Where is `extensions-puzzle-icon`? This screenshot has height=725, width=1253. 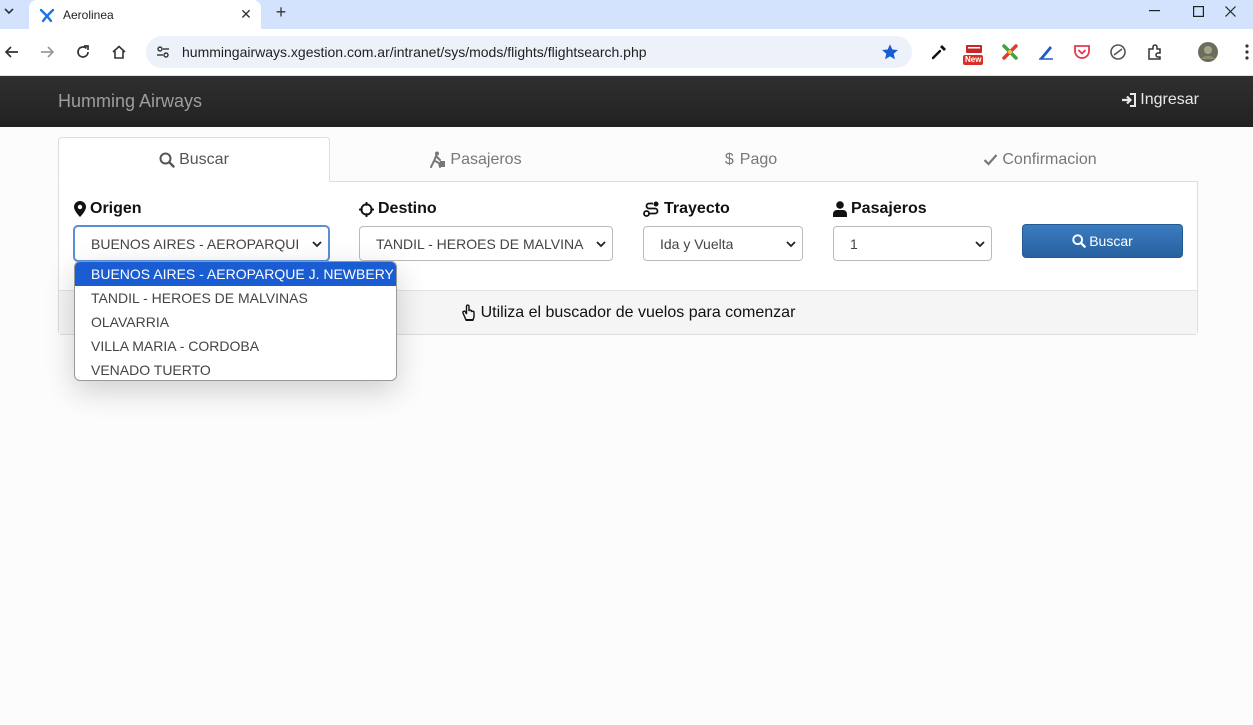
extensions-puzzle-icon is located at coordinates (1155, 52).